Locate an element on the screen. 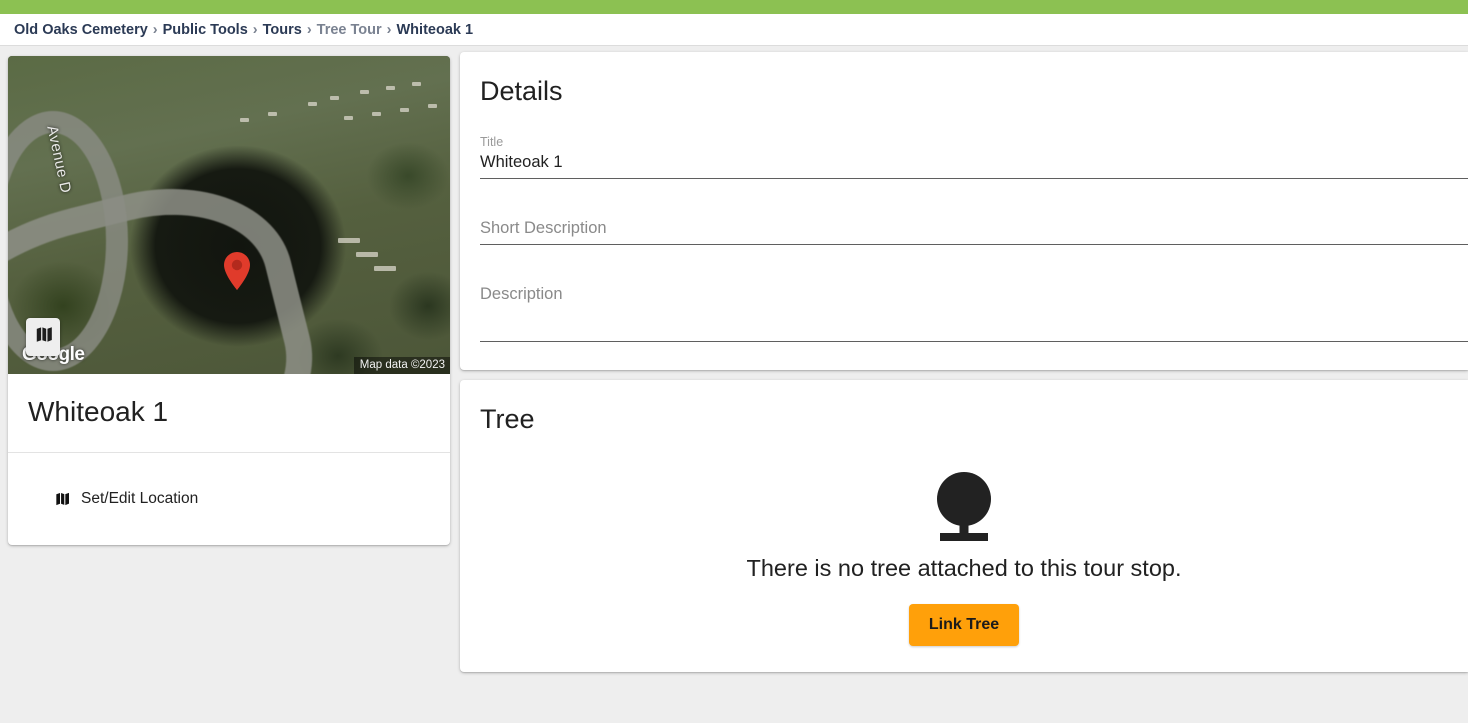  map-attribution: Map data ©2023 is located at coordinates (401, 365).